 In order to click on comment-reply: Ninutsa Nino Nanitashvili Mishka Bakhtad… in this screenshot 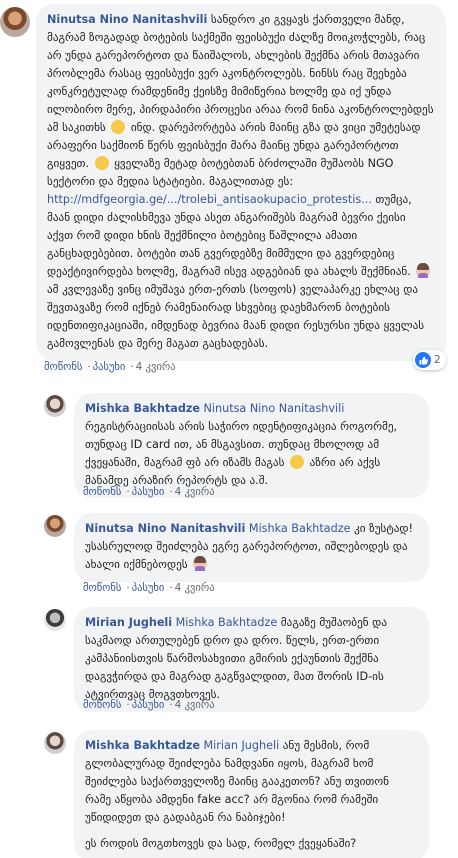, I will do `click(251, 547)`.